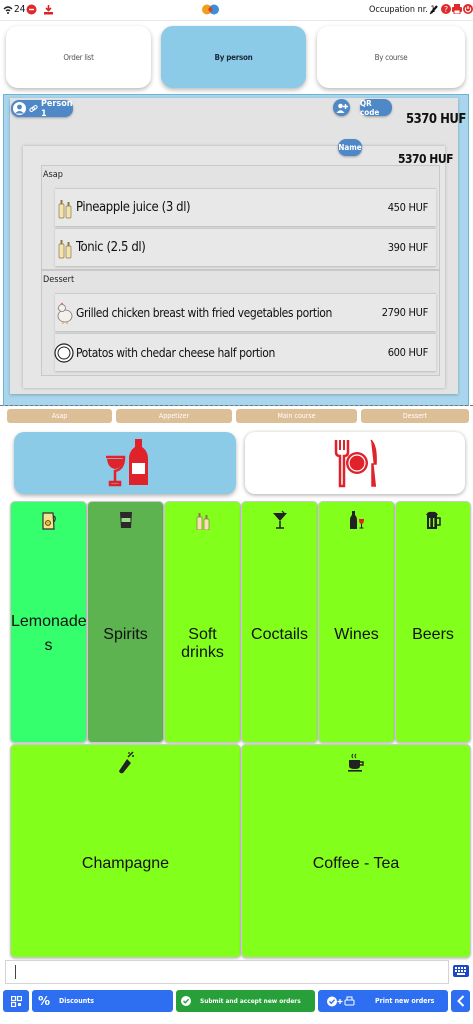 Image resolution: width=473 pixels, height=1024 pixels. Describe the element at coordinates (434, 9) in the screenshot. I see `edit-icon` at that location.